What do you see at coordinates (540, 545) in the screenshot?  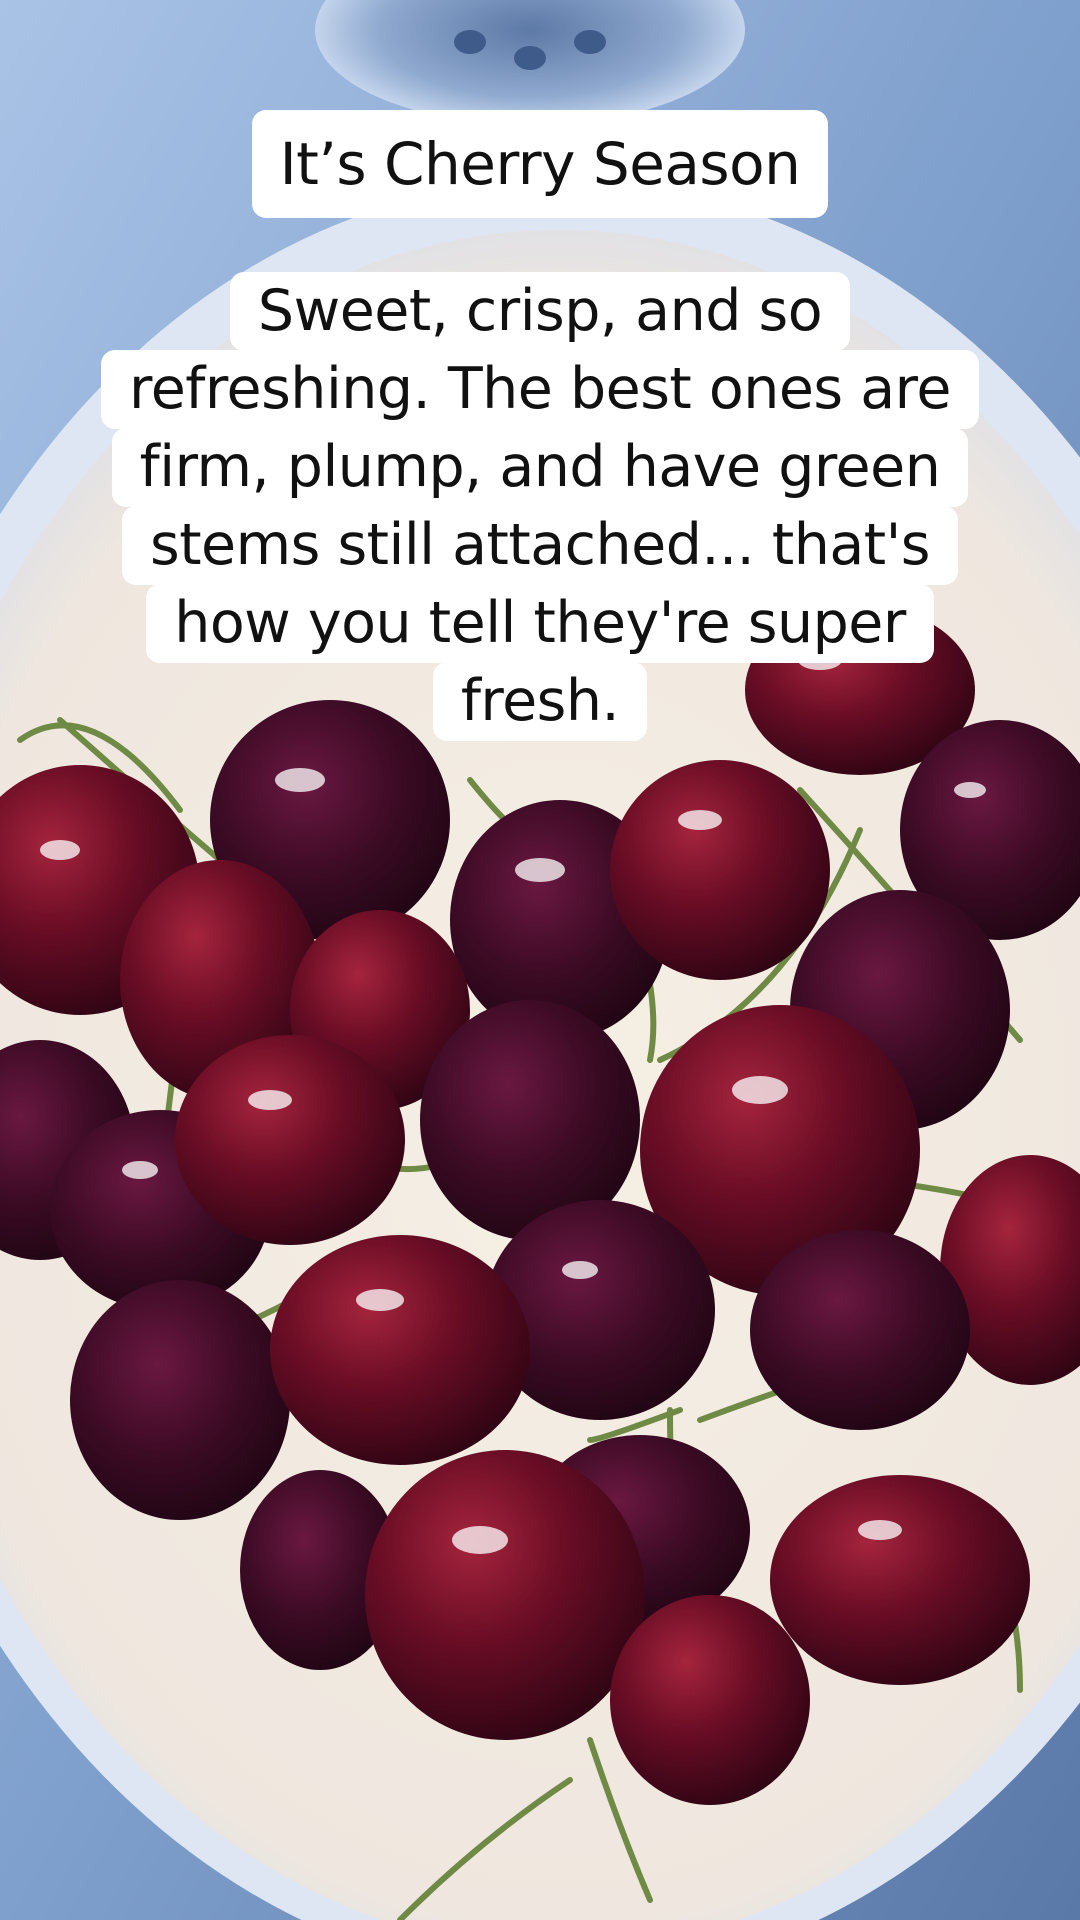 I see `caption-line: stems still attached... that's` at bounding box center [540, 545].